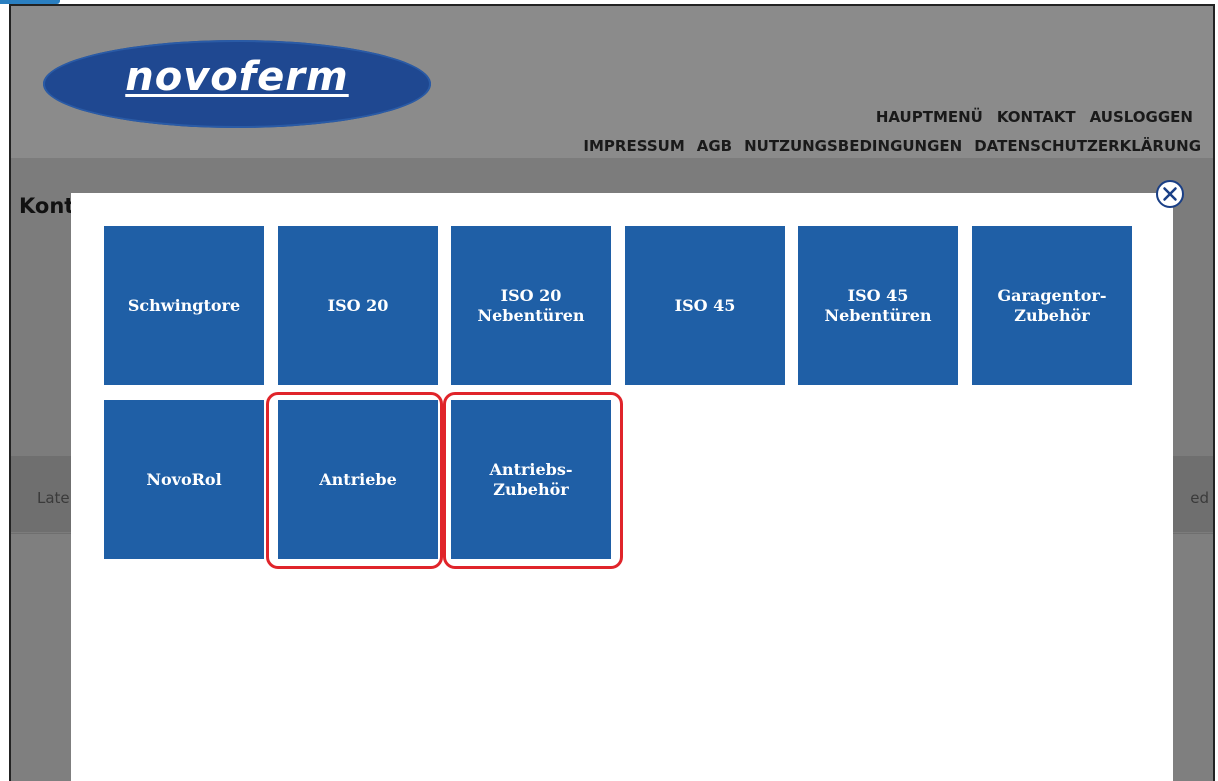 This screenshot has width=1218, height=781. I want to click on nav-ausloggen: AUSLOGGEN, so click(1141, 117).